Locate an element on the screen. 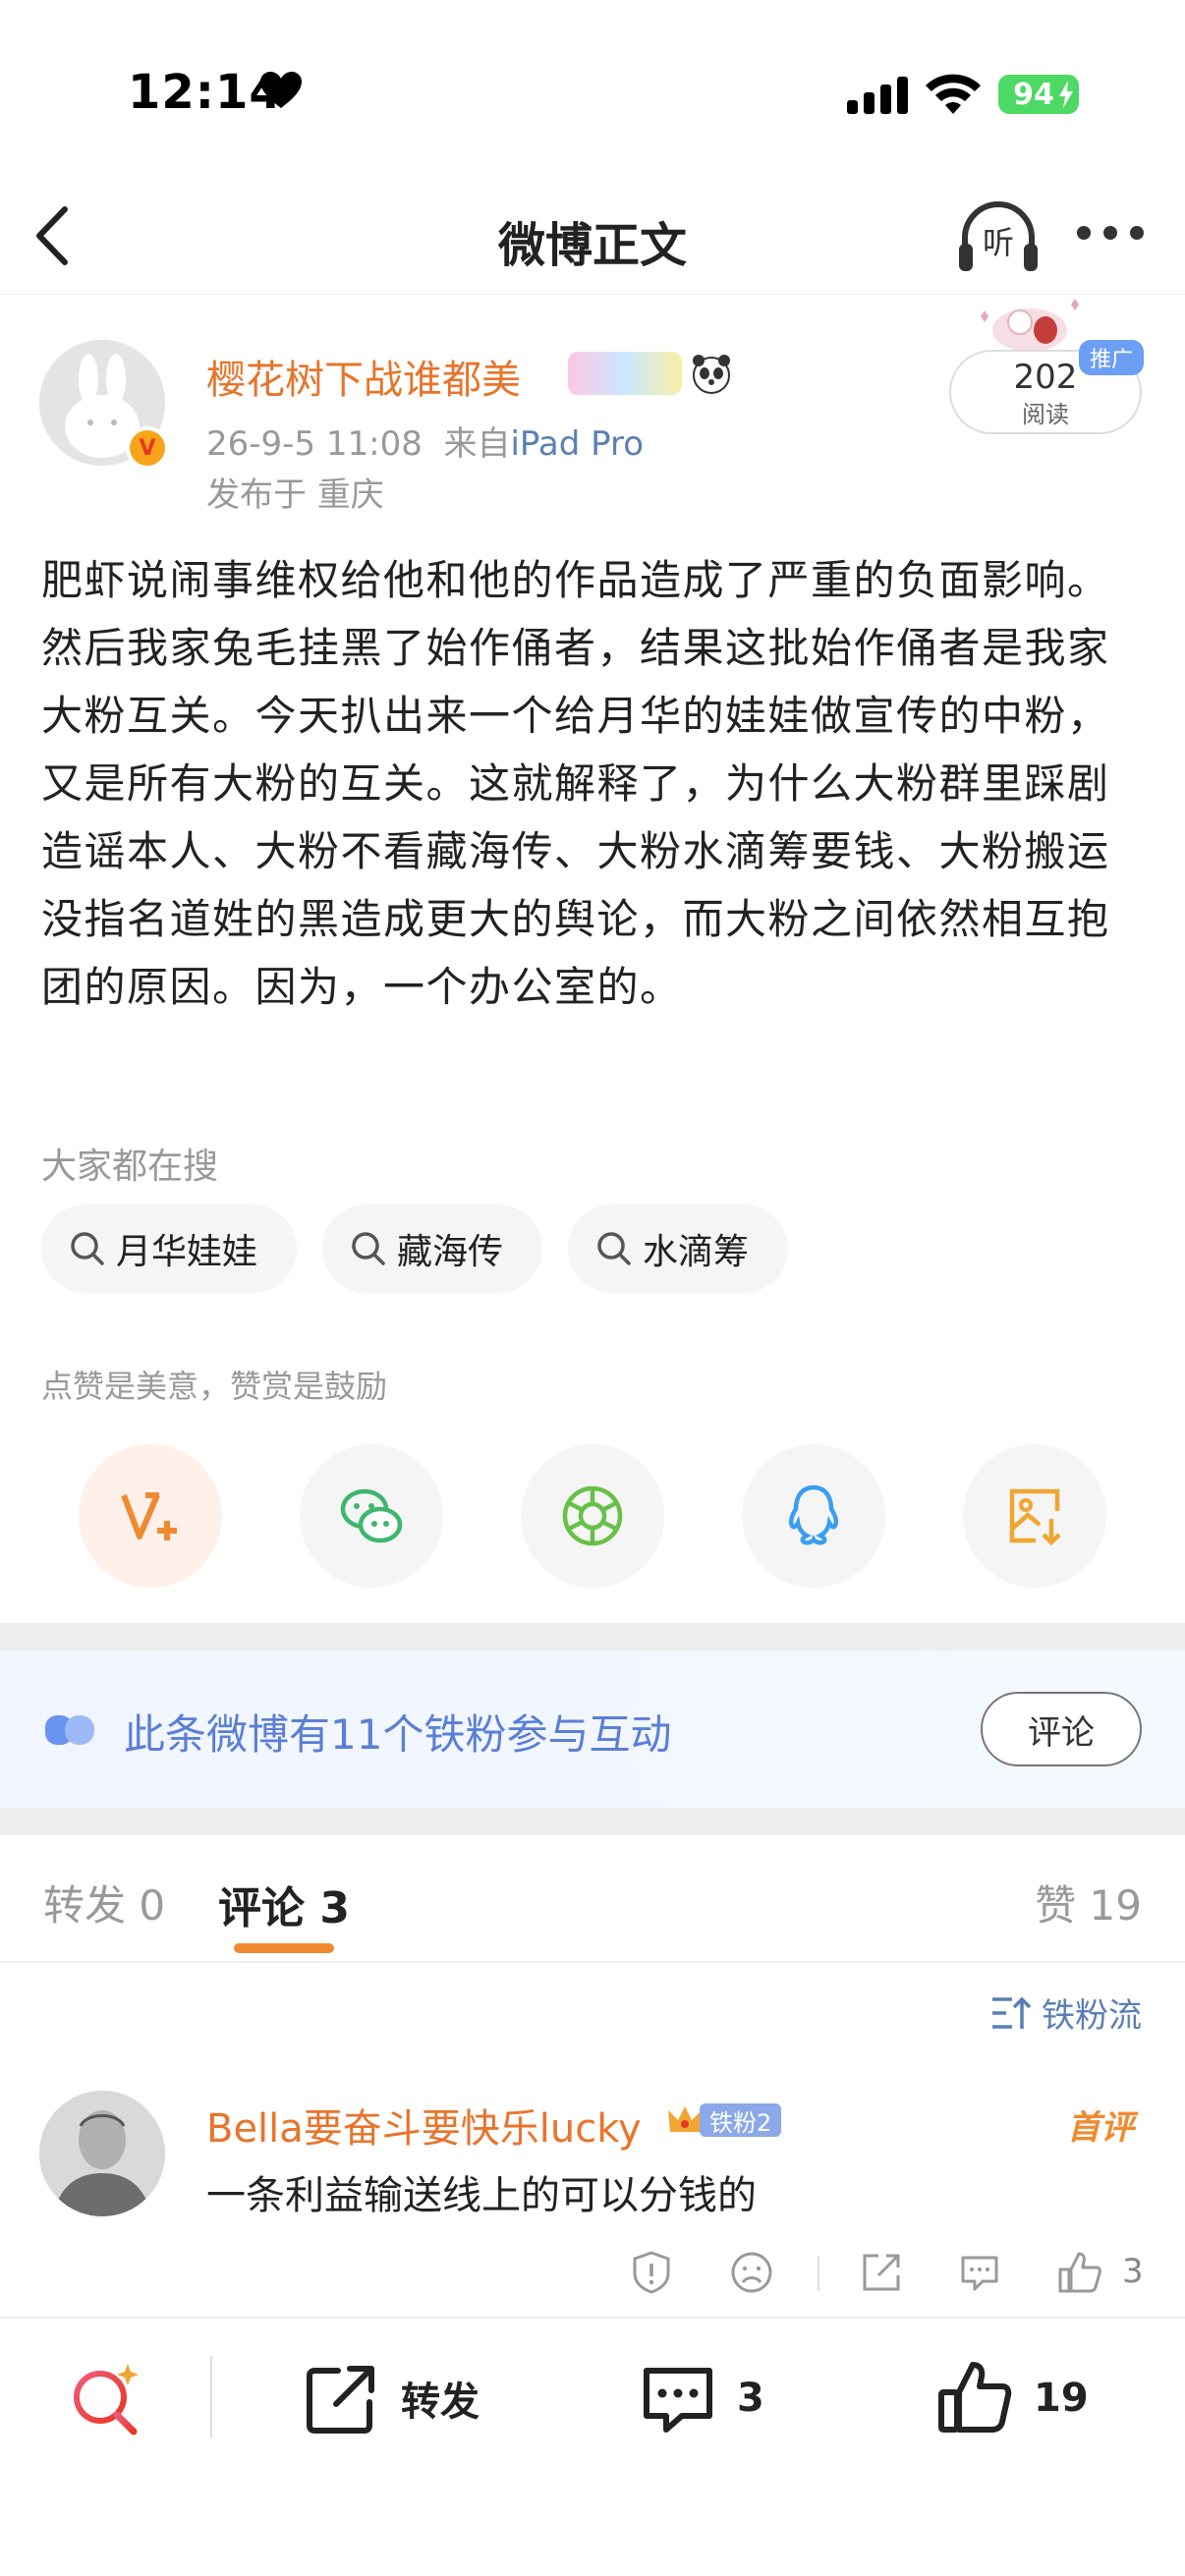 The image size is (1185, 2576). bottom-like-count: 19 is located at coordinates (1061, 2398).